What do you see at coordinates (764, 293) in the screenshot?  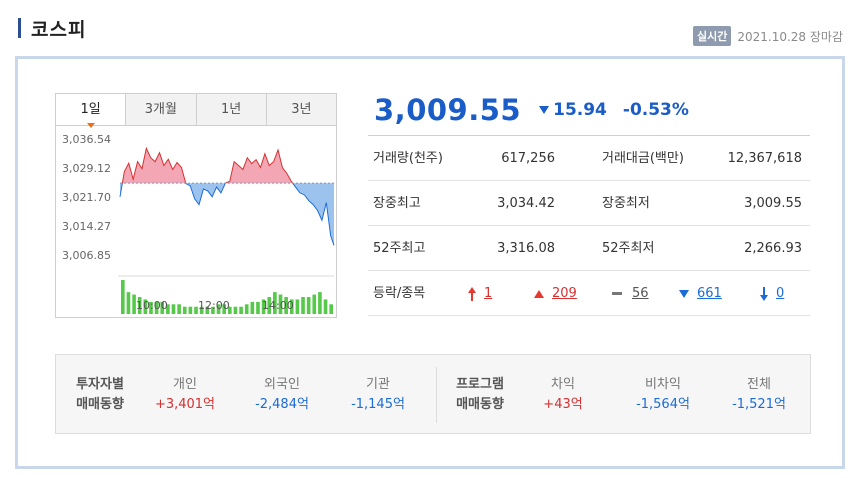 I see `lower-limit-arrow-icon` at bounding box center [764, 293].